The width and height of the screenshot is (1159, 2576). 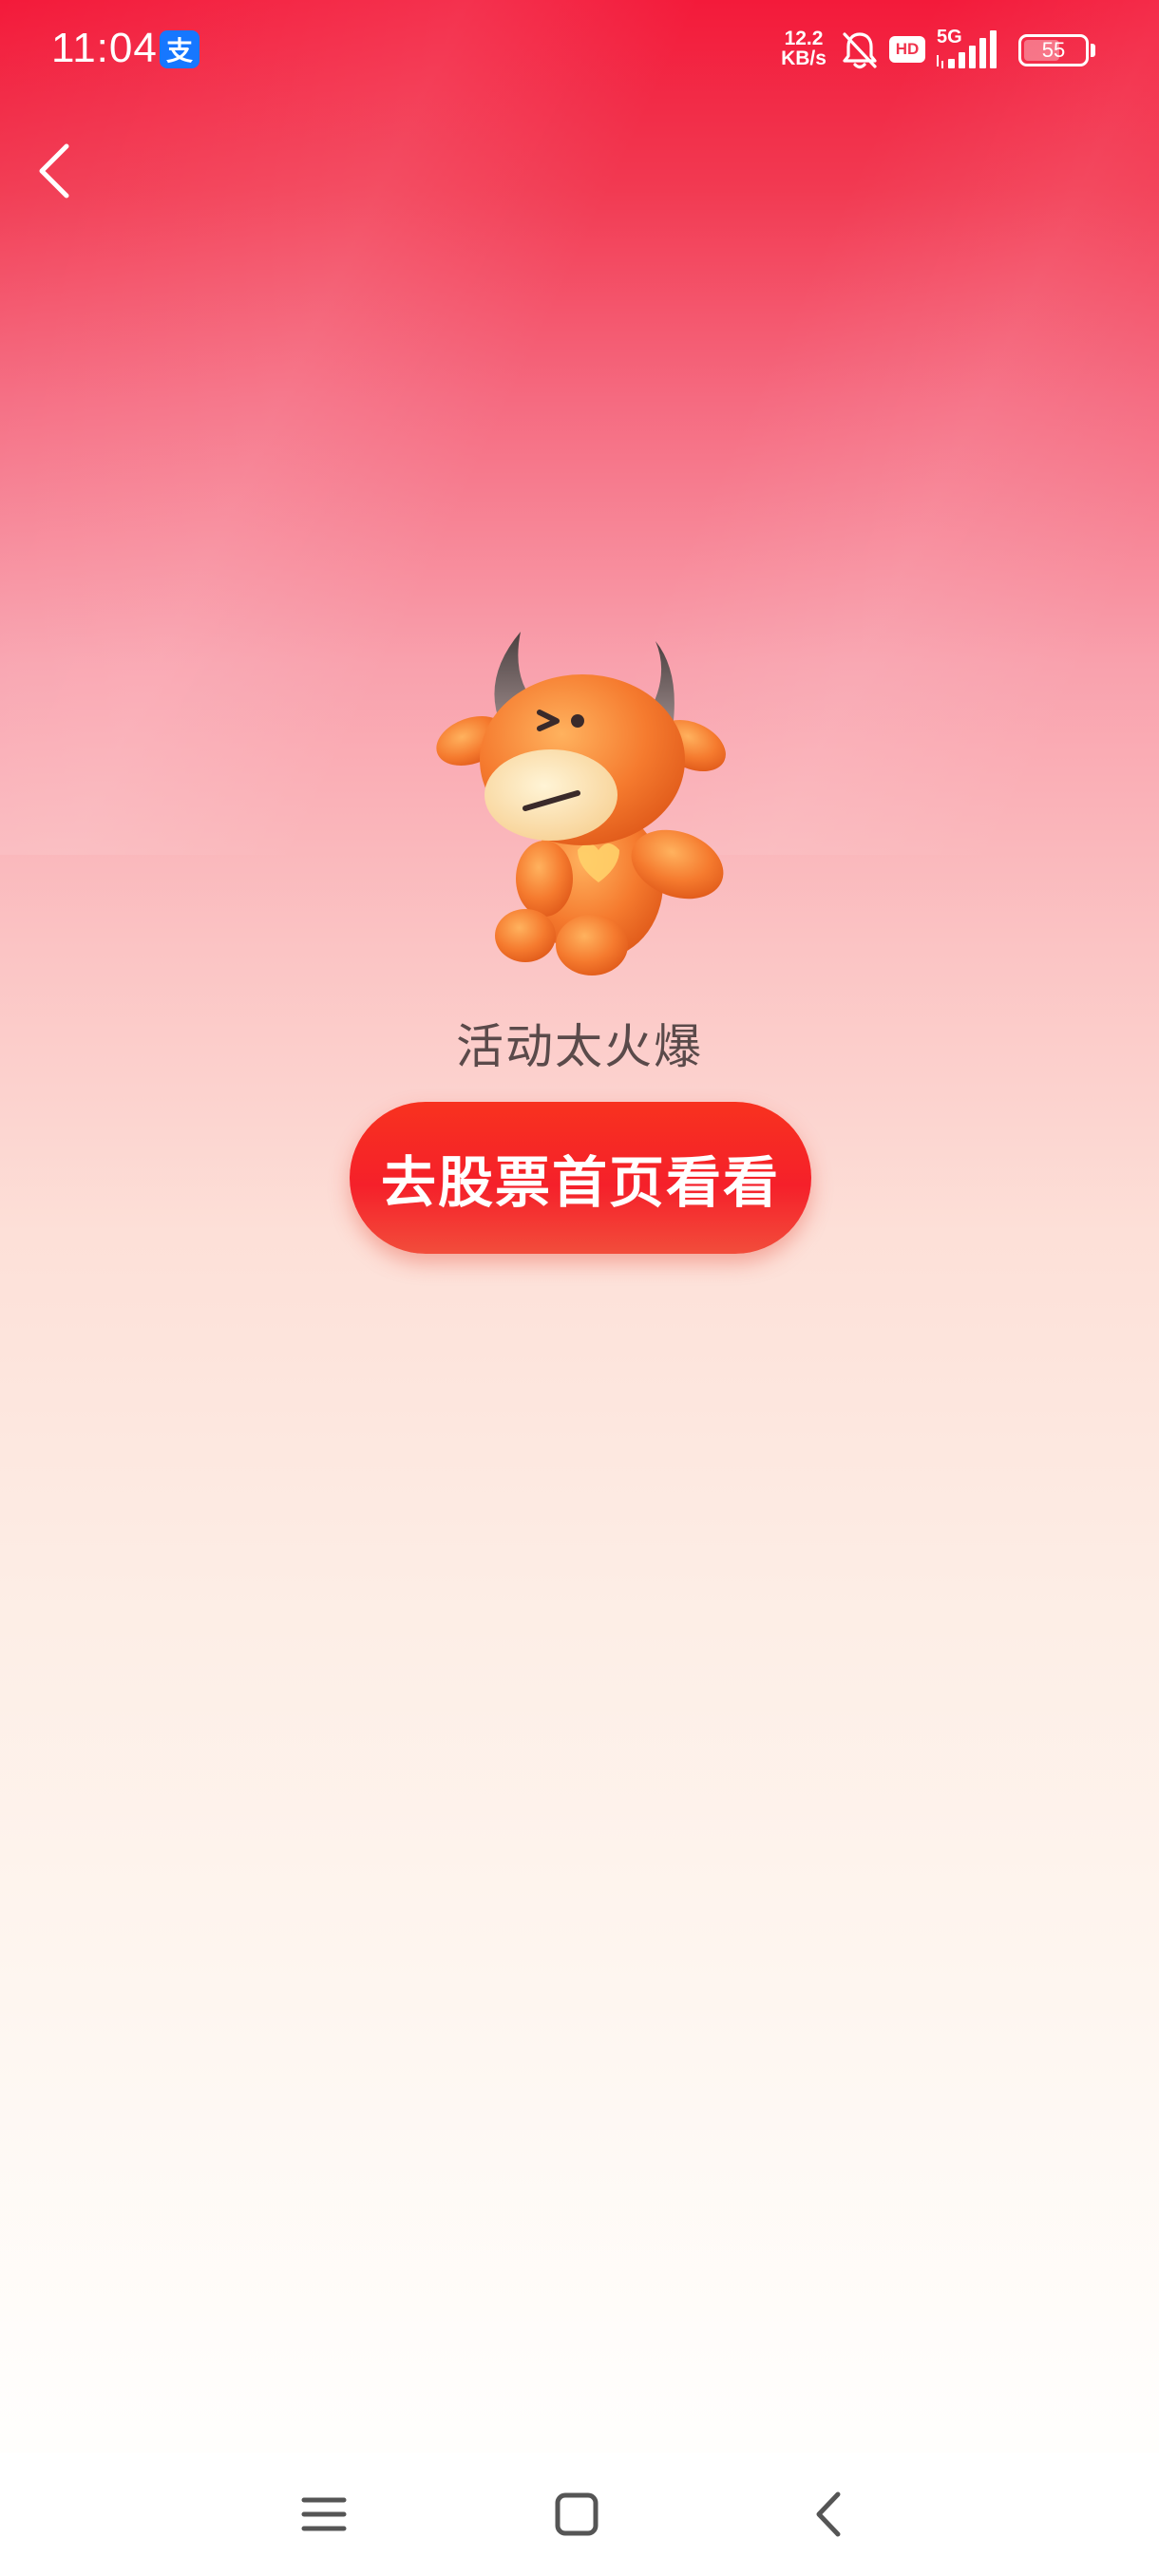 What do you see at coordinates (803, 58) in the screenshot?
I see `network-speed-unit: KB/s` at bounding box center [803, 58].